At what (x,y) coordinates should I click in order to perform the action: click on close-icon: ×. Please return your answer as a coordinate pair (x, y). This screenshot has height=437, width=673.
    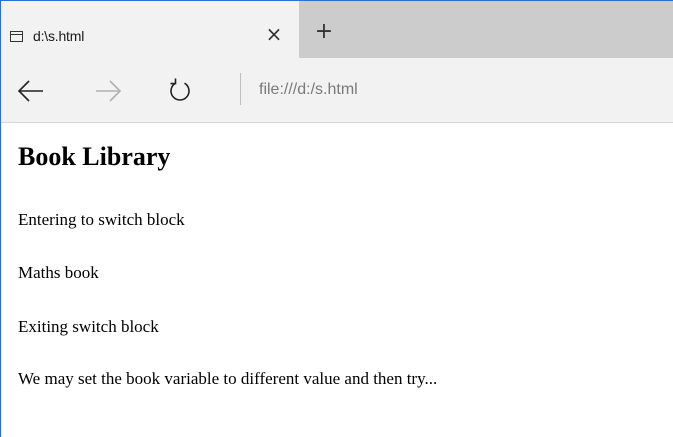
    Looking at the image, I should click on (274, 34).